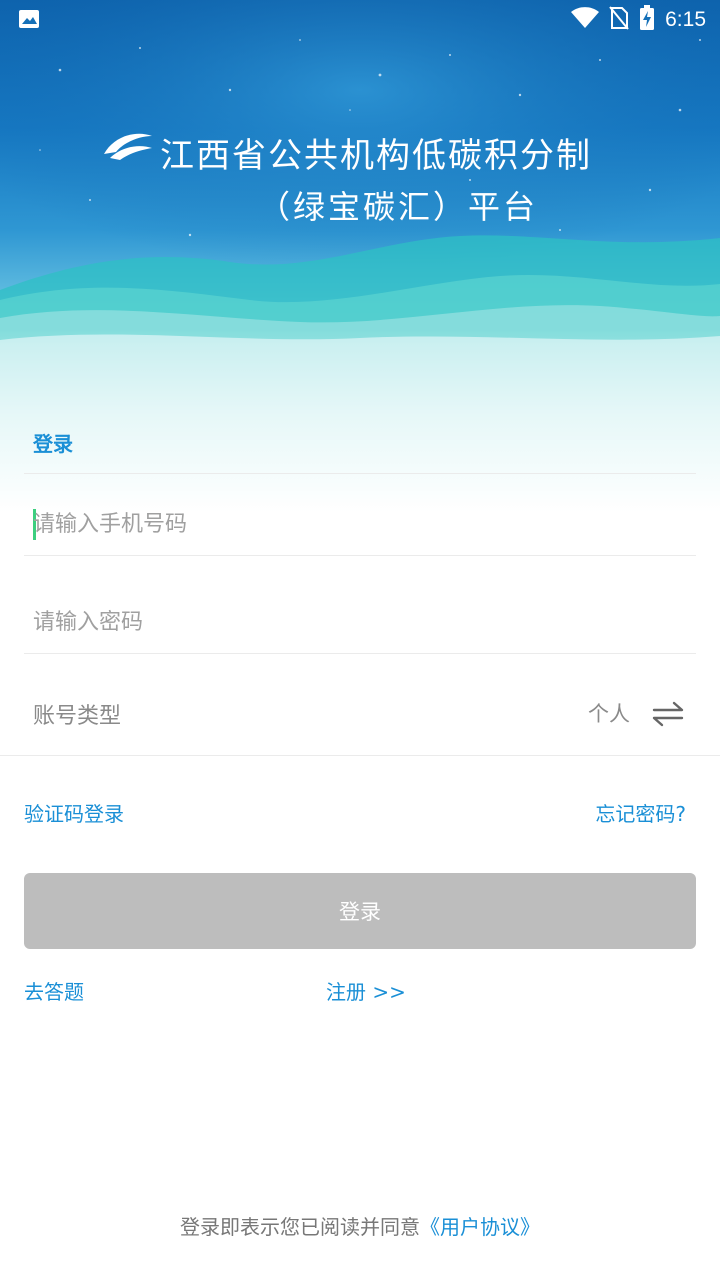 The height and width of the screenshot is (1280, 720). What do you see at coordinates (300, 1227) in the screenshot?
I see `agreement-prefix: 登录即表示您已阅读并同意` at bounding box center [300, 1227].